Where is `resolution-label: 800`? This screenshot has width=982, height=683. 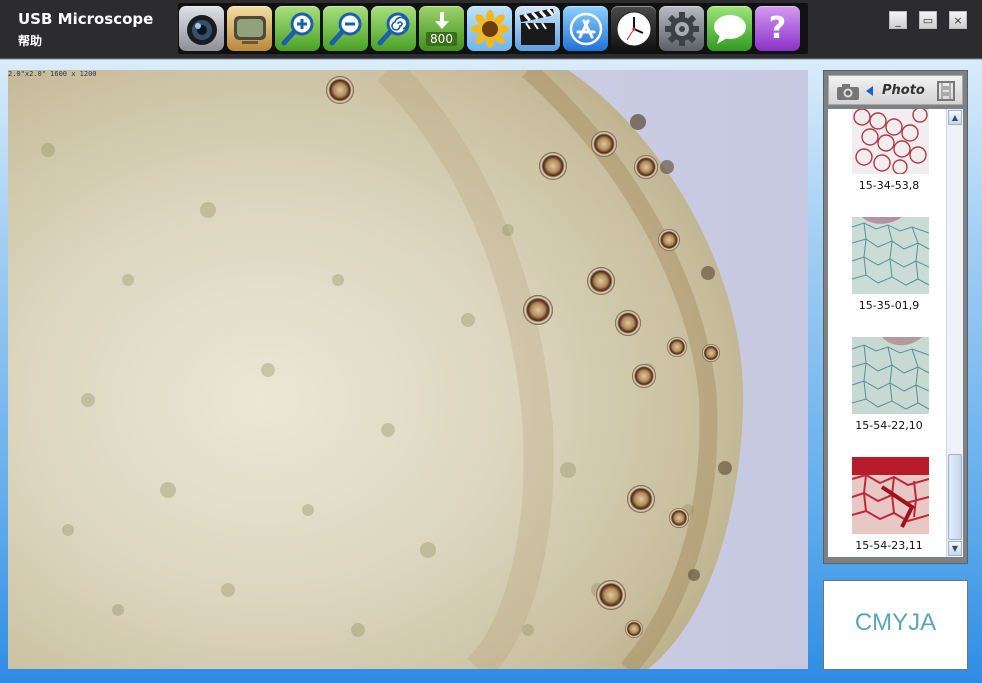
resolution-label: 800 is located at coordinates (441, 39).